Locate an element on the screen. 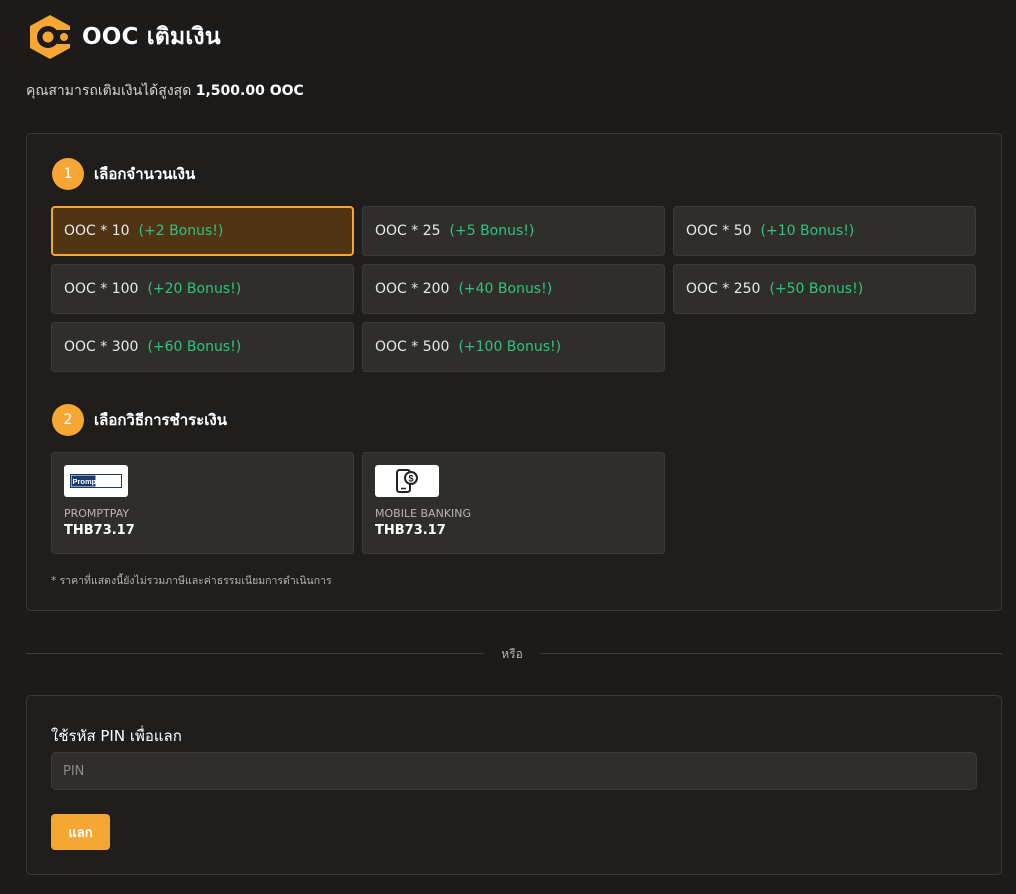  max-topup-text: คุณสามารถเติมเงินได้สูงสุด 1,500.00 OOC is located at coordinates (165, 91).